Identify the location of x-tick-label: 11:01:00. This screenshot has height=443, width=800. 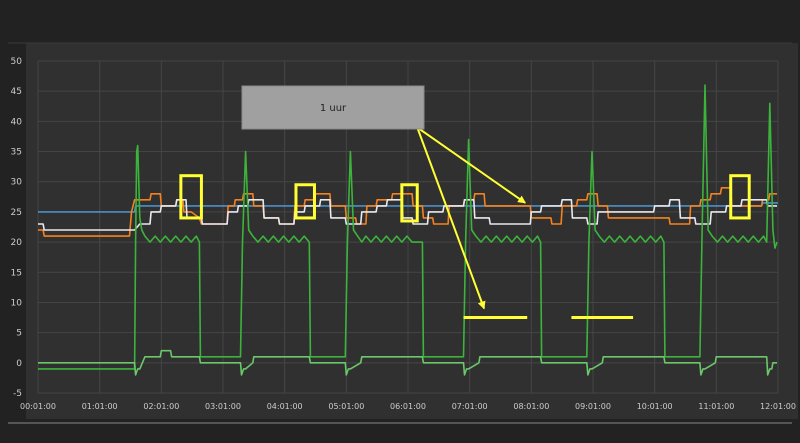
(716, 406).